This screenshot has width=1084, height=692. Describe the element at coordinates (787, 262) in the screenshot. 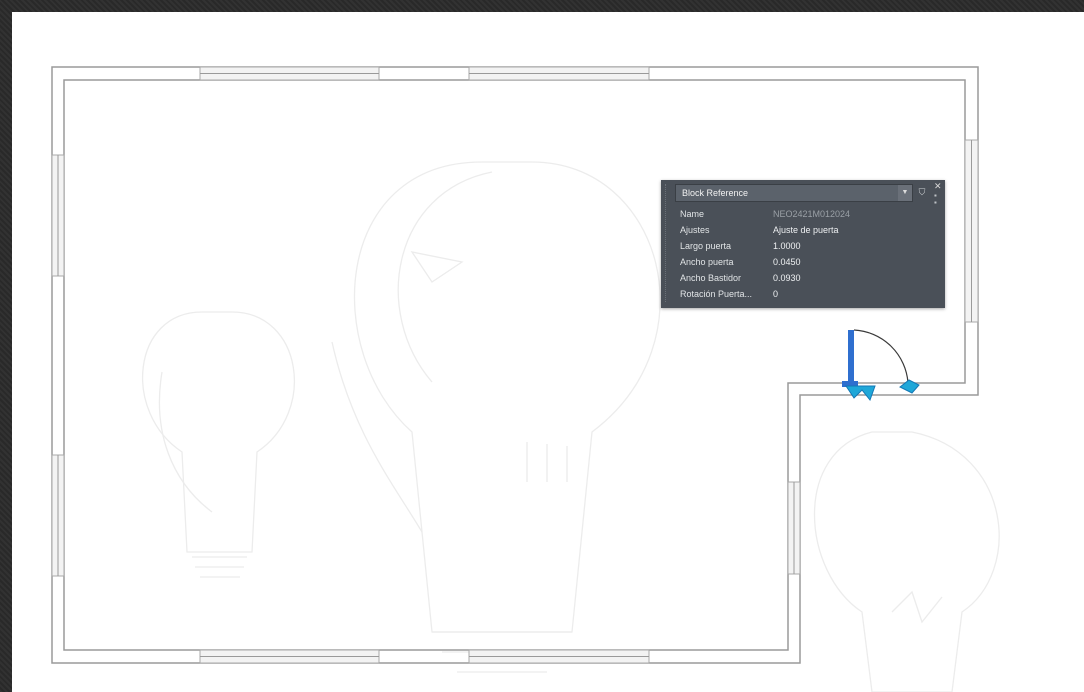

I see `property-value: 0.0450` at that location.